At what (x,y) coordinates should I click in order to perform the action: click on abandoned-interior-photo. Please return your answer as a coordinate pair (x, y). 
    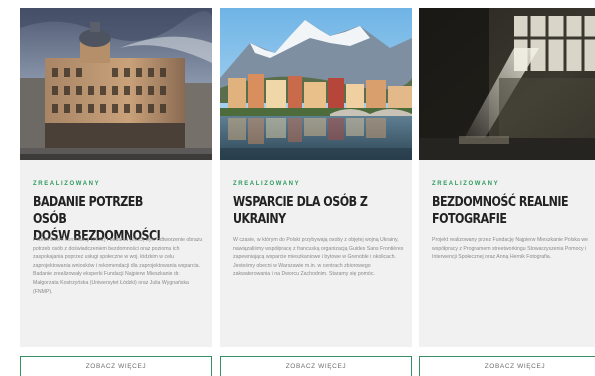
    Looking at the image, I should click on (507, 84).